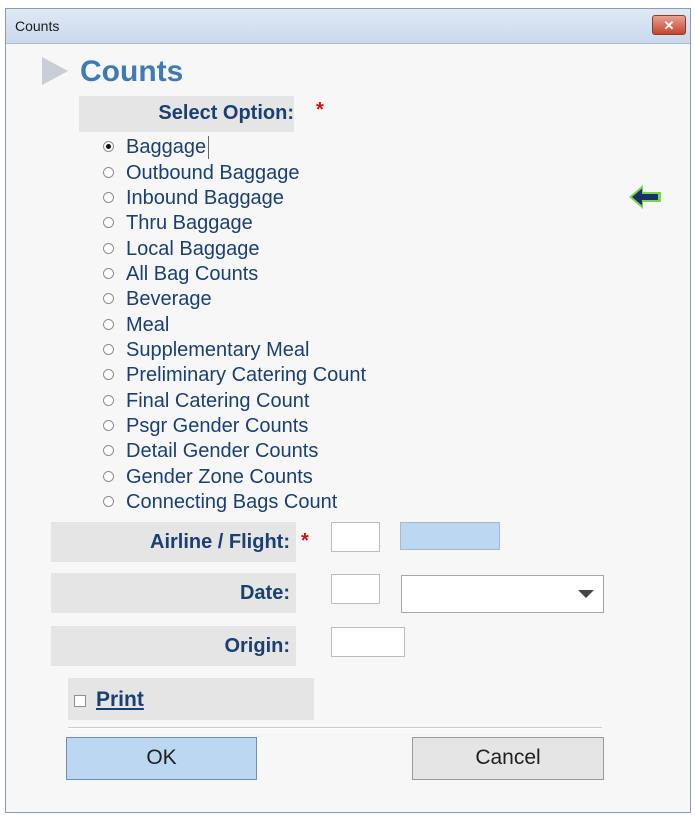 The image size is (695, 815). I want to click on cancel-button: Cancel, so click(508, 758).